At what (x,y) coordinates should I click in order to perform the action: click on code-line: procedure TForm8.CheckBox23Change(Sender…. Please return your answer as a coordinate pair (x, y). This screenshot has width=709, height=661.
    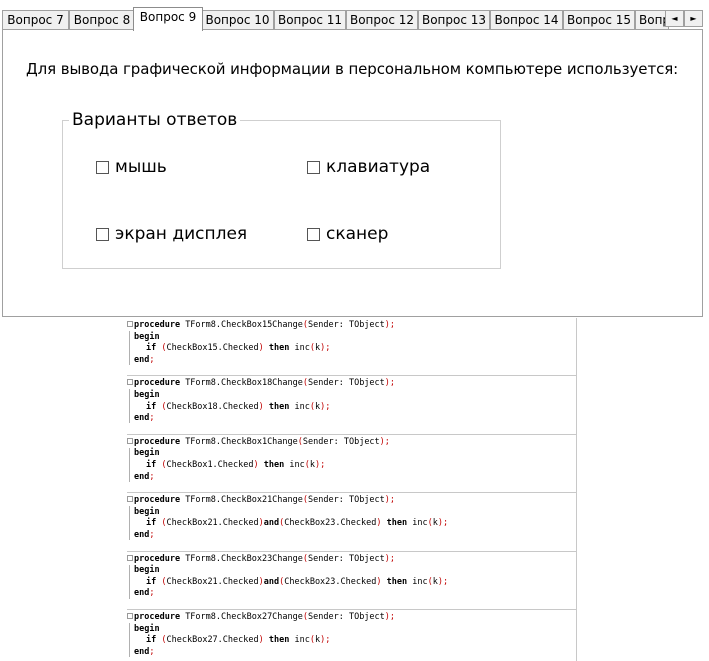
    Looking at the image, I should click on (351, 560).